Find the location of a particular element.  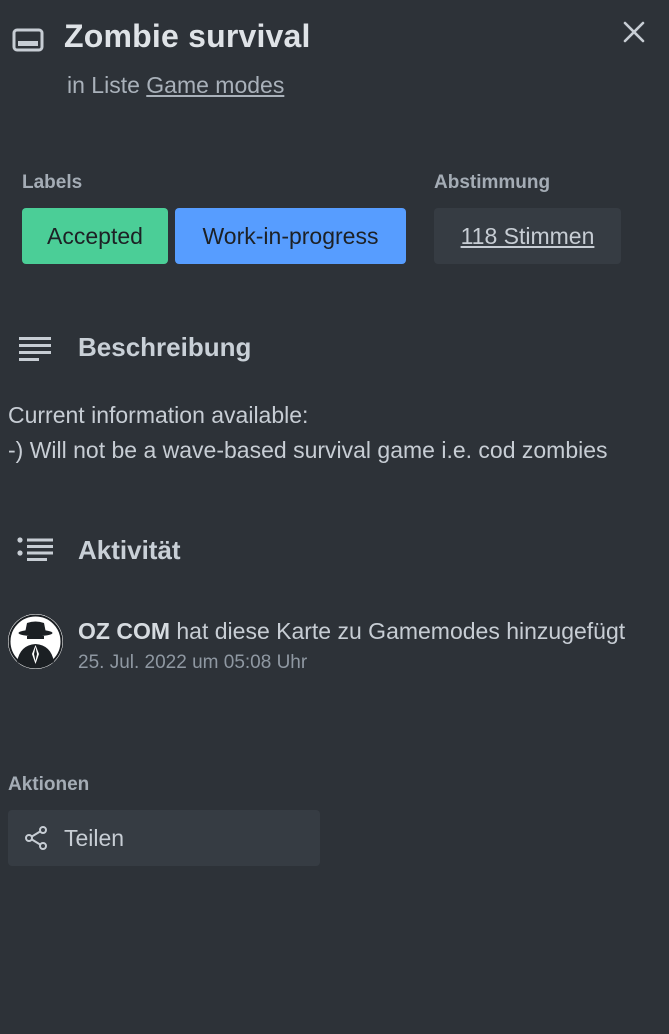

list-link: Game modes is located at coordinates (215, 85).